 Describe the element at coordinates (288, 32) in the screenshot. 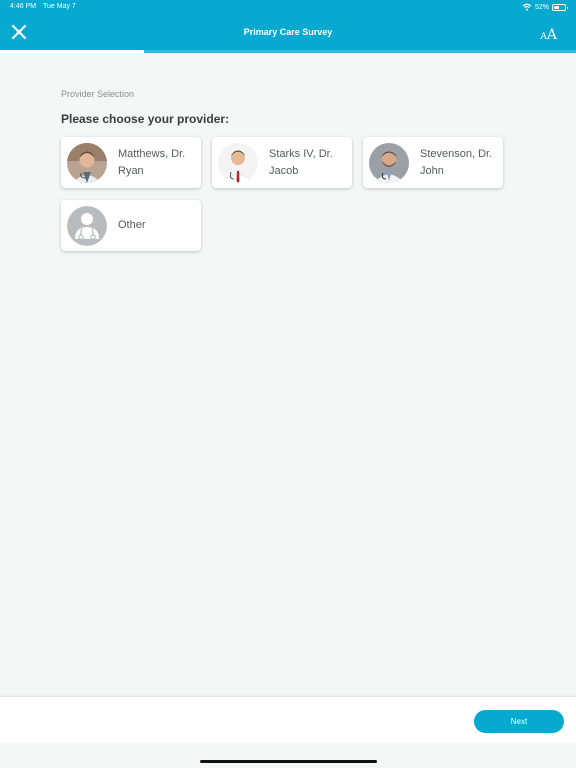

I see `page-title: Primary Care Survey` at that location.